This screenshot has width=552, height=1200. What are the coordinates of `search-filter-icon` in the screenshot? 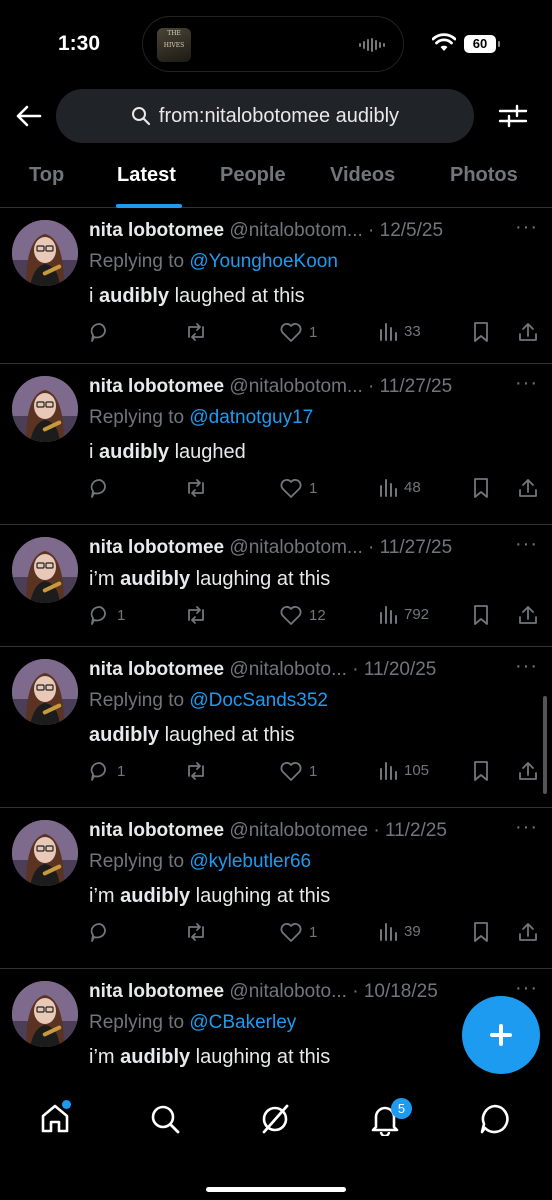 It's located at (513, 116).